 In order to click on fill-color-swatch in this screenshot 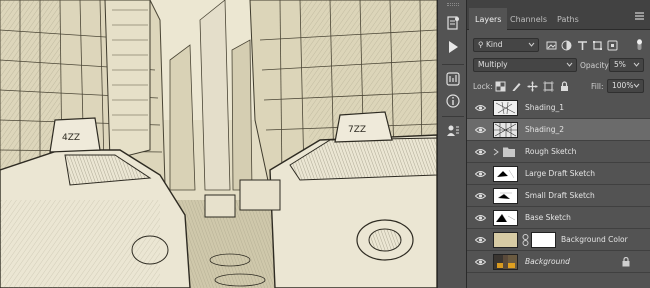, I will do `click(505, 240)`.